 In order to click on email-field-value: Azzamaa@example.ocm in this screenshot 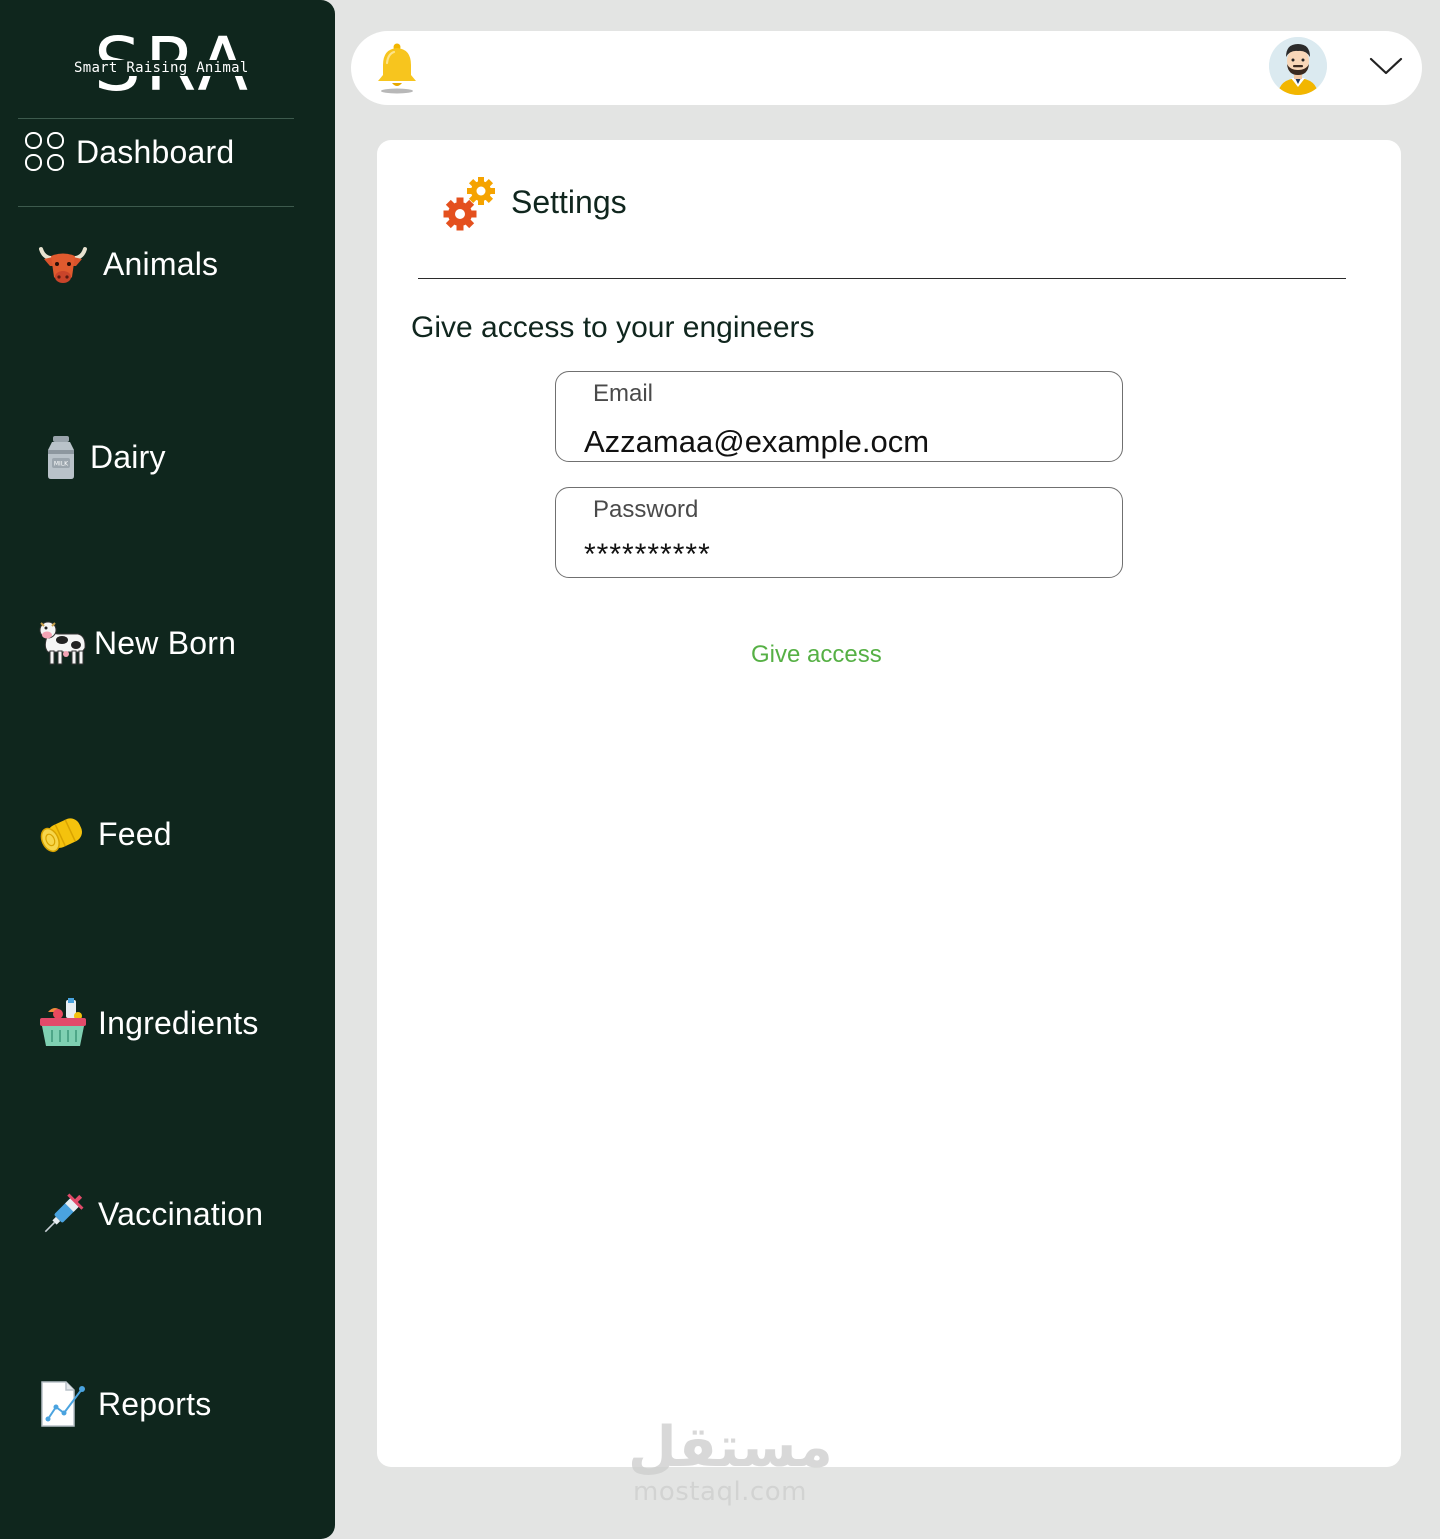, I will do `click(756, 442)`.